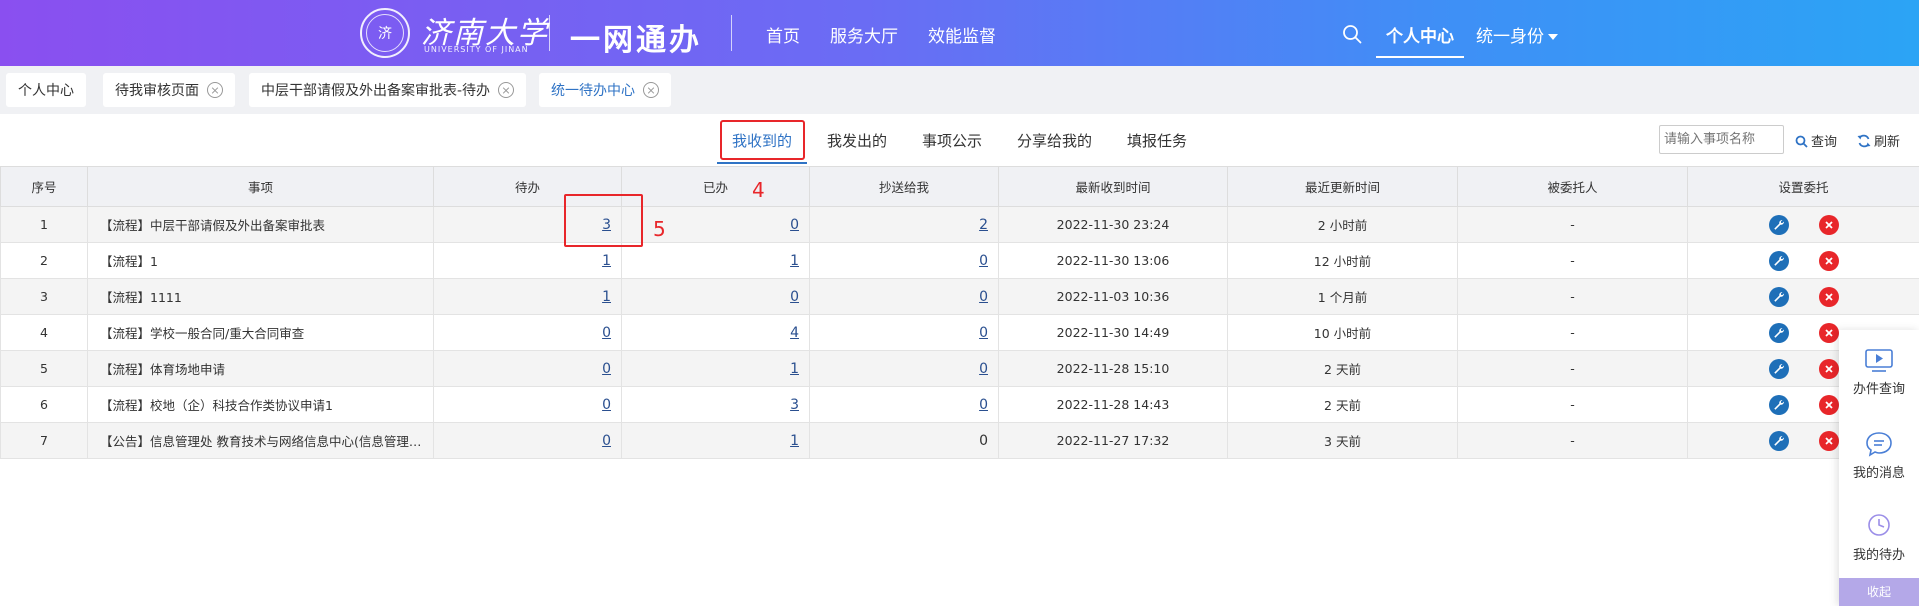 The height and width of the screenshot is (606, 1919). What do you see at coordinates (1879, 592) in the screenshot?
I see `collapse-button: 收起` at bounding box center [1879, 592].